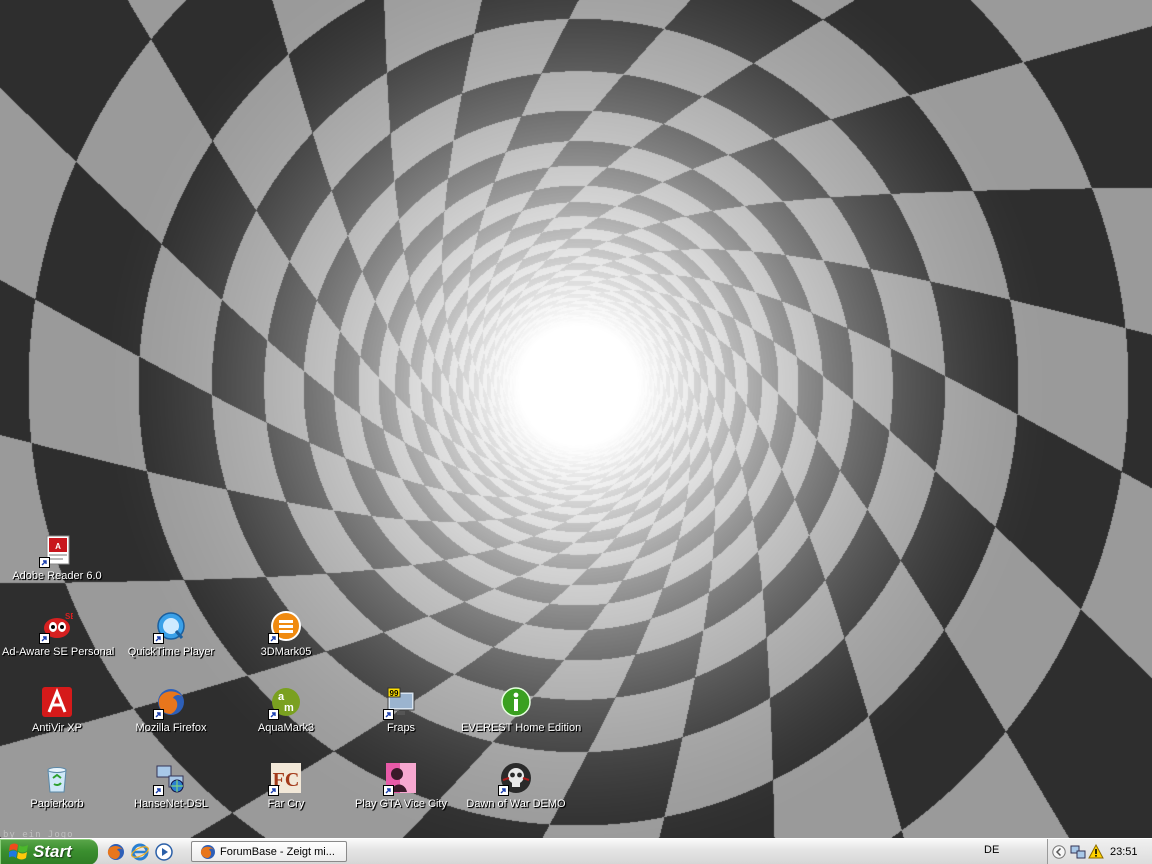 Image resolution: width=1152 pixels, height=864 pixels. I want to click on far-cry-icon: FC, so click(285, 779).